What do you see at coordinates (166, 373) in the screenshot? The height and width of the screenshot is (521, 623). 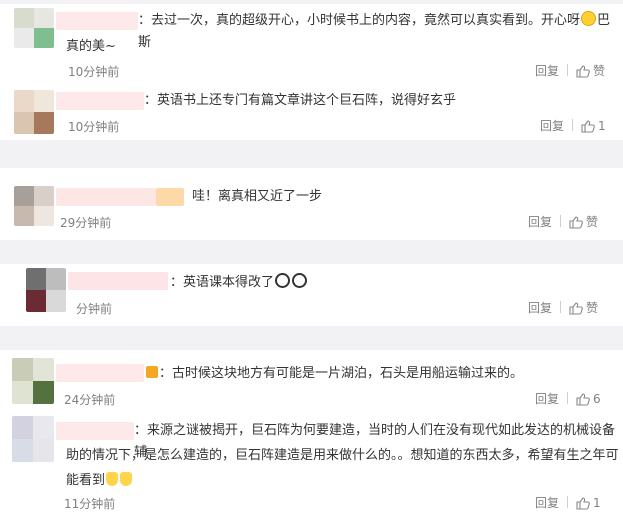 I see `comment-text-line: ：` at bounding box center [166, 373].